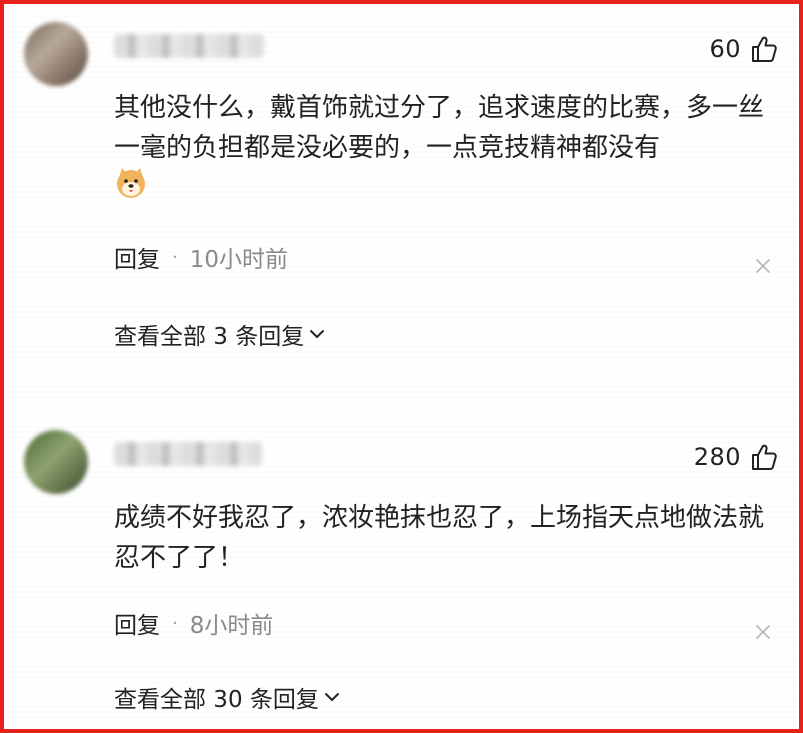 This screenshot has height=733, width=803. I want to click on like-button: 60, so click(744, 49).